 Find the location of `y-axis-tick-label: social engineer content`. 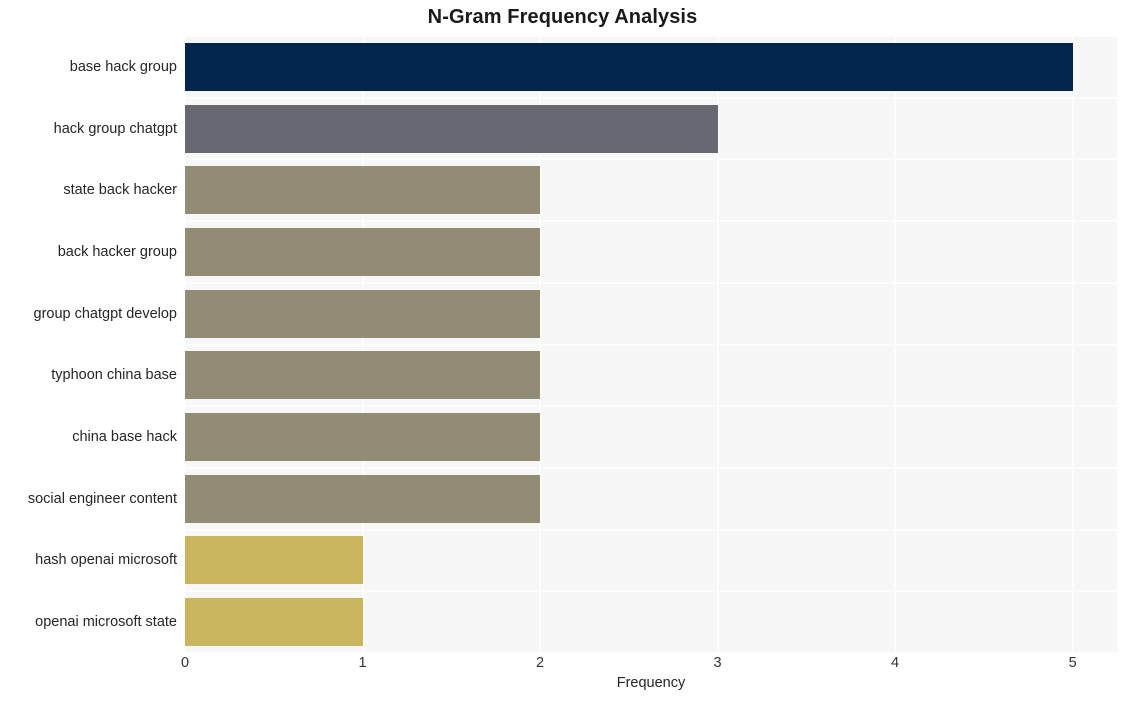

y-axis-tick-label: social engineer content is located at coordinates (102, 498).